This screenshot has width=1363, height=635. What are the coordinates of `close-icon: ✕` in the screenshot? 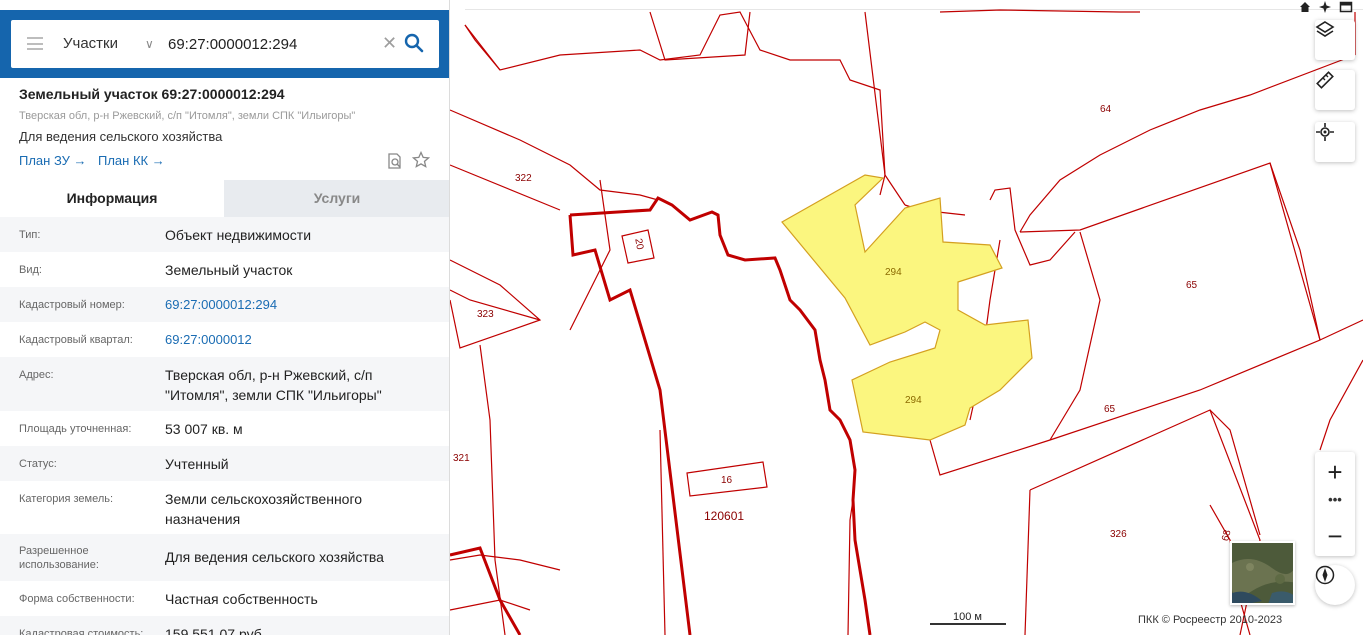 It's located at (391, 43).